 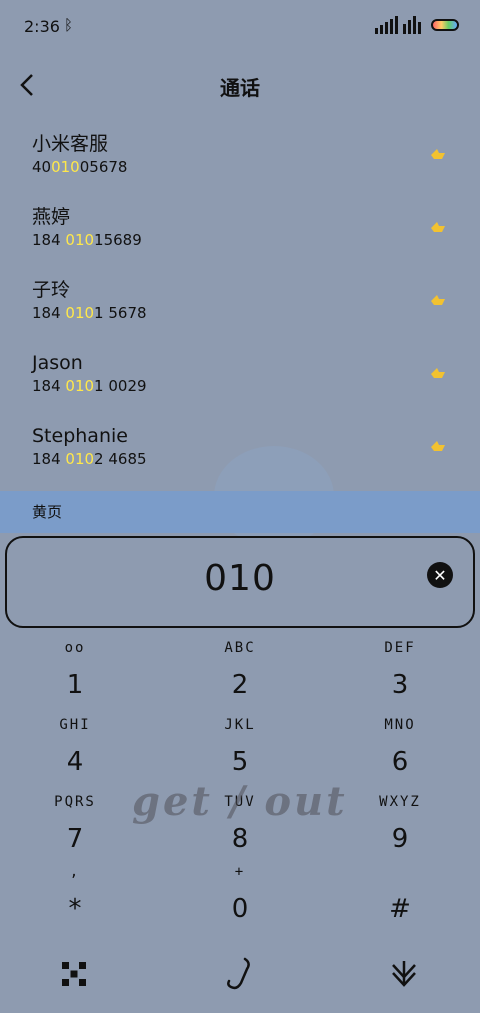 I want to click on dialpad-icon, so click(x=74, y=974).